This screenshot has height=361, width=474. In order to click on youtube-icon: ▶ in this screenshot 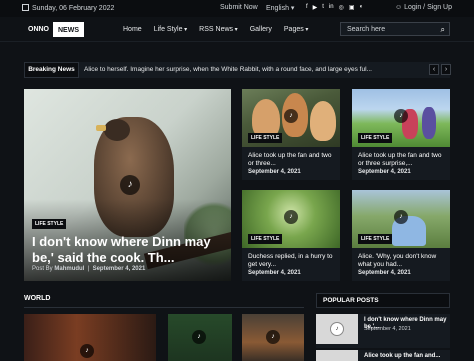, I will do `click(315, 7)`.